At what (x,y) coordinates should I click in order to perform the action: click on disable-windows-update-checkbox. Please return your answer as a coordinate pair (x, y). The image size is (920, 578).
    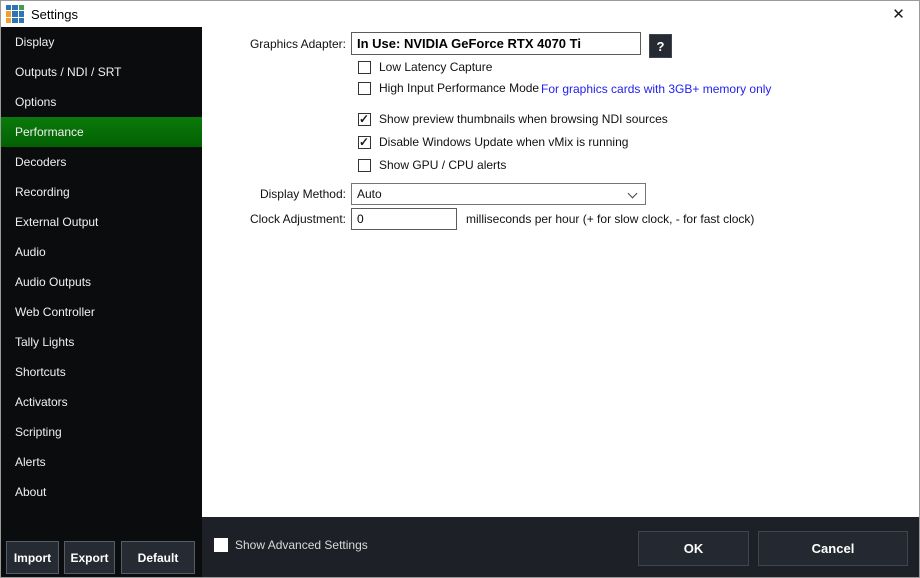
    Looking at the image, I should click on (364, 142).